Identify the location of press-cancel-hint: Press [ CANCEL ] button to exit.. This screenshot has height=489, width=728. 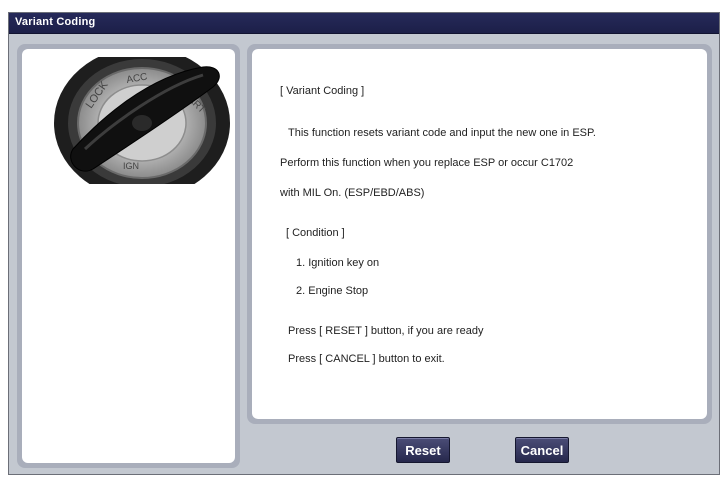
(366, 359).